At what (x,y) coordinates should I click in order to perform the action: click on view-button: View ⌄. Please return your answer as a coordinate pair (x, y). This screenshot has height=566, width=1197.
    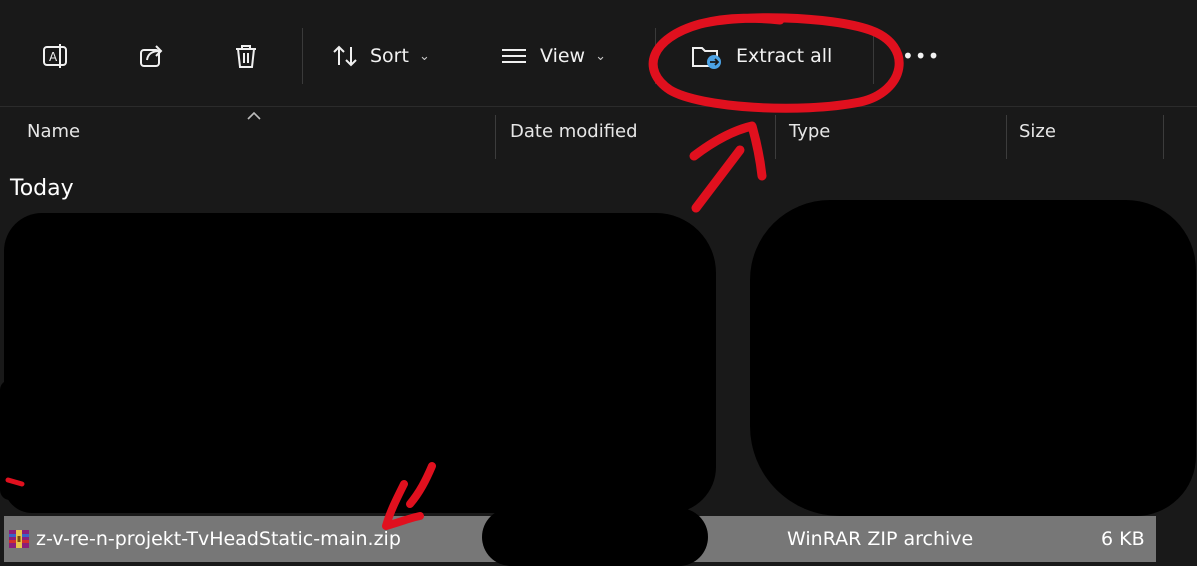
    Looking at the image, I should click on (553, 56).